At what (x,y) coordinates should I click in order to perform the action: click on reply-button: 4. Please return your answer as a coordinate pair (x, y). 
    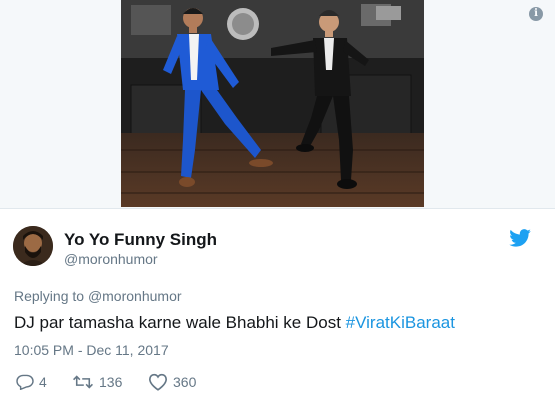
    Looking at the image, I should click on (31, 382).